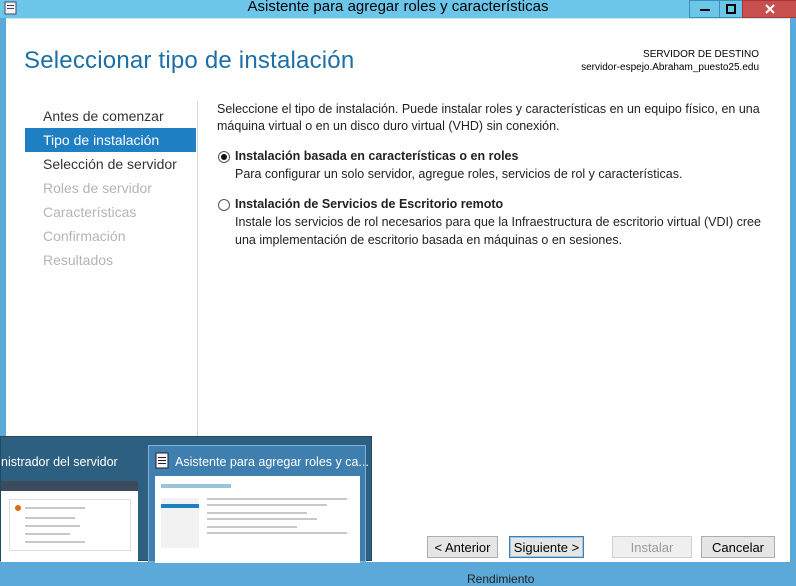  What do you see at coordinates (670, 67) in the screenshot?
I see `destination-server: servidor-espejo.Abraham_puesto25.edu` at bounding box center [670, 67].